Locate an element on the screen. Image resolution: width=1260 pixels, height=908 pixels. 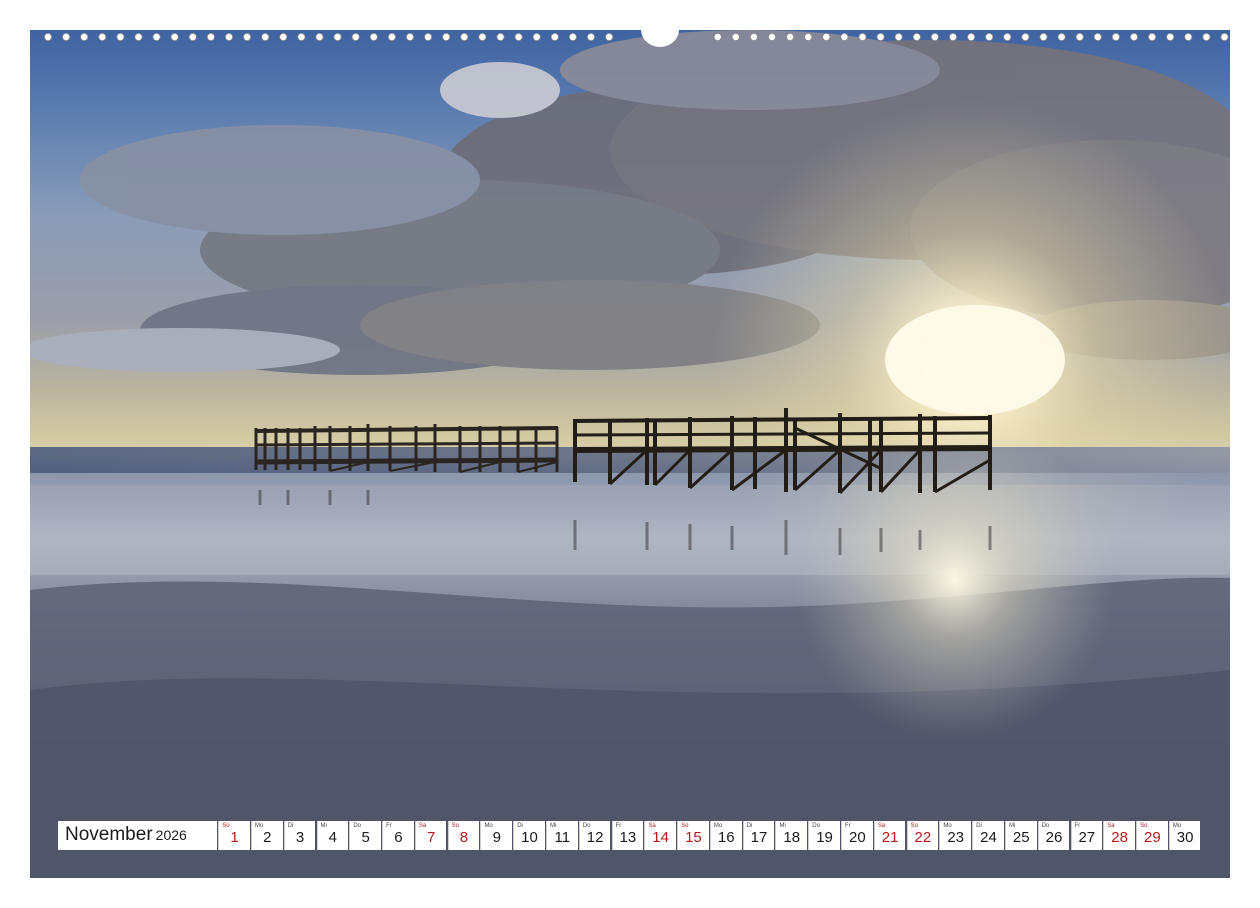
day-number: 15 is located at coordinates (693, 837).